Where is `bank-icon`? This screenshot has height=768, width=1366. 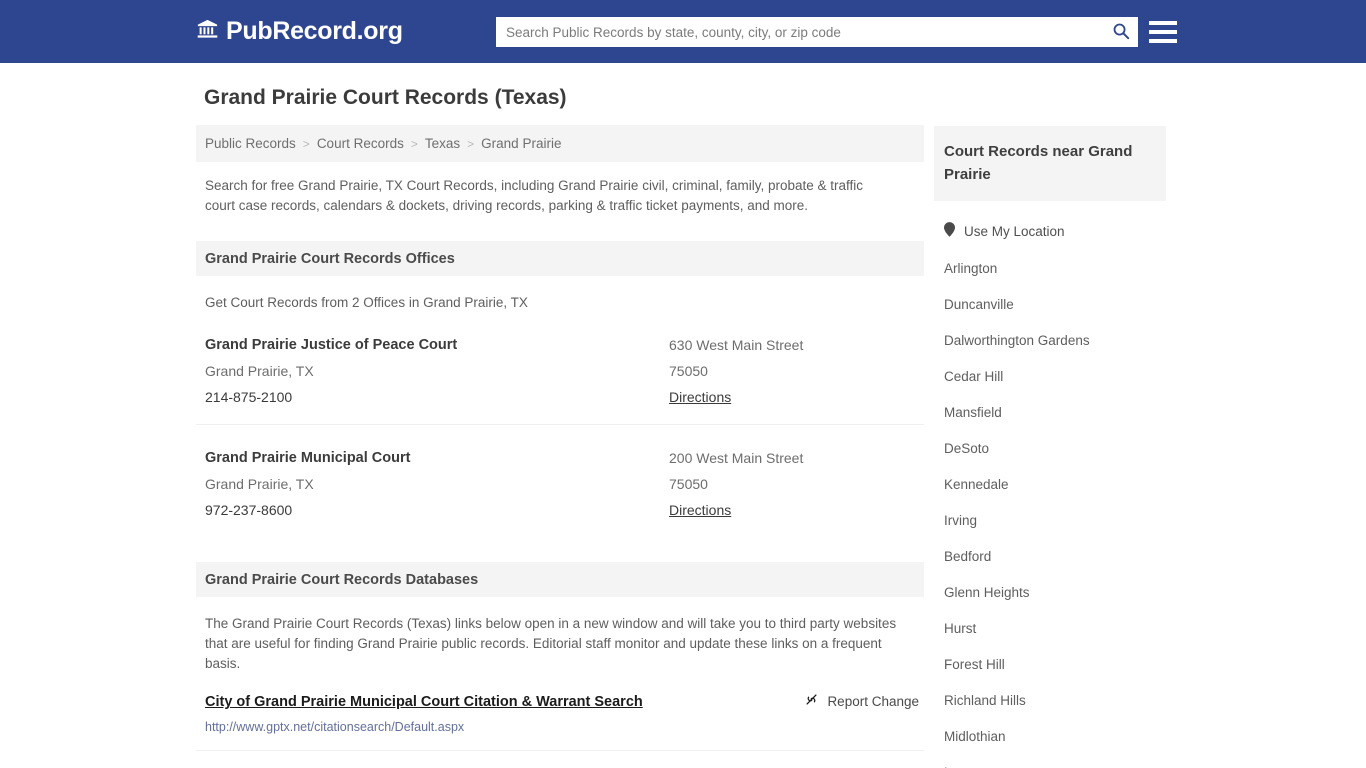 bank-icon is located at coordinates (207, 31).